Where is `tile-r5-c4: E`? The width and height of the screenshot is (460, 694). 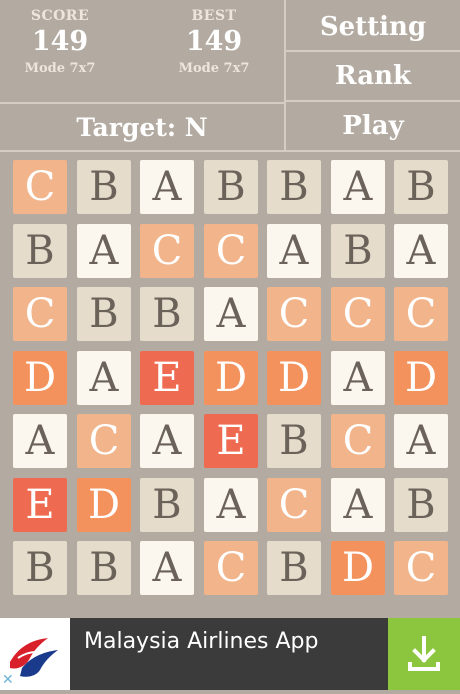
tile-r5-c4: E is located at coordinates (231, 441).